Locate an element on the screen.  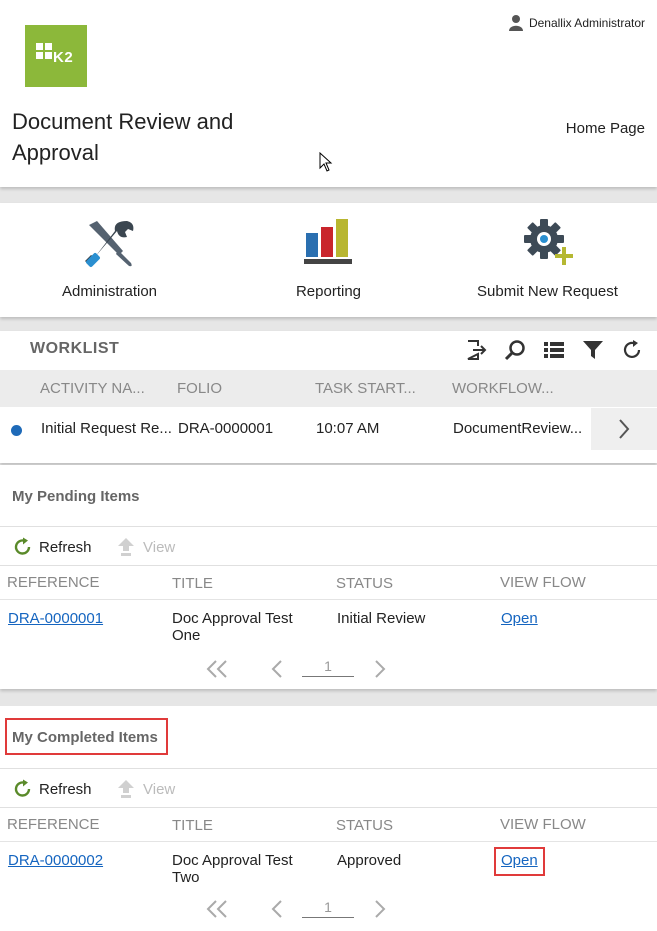
open-flow-link: Open is located at coordinates (519, 618).